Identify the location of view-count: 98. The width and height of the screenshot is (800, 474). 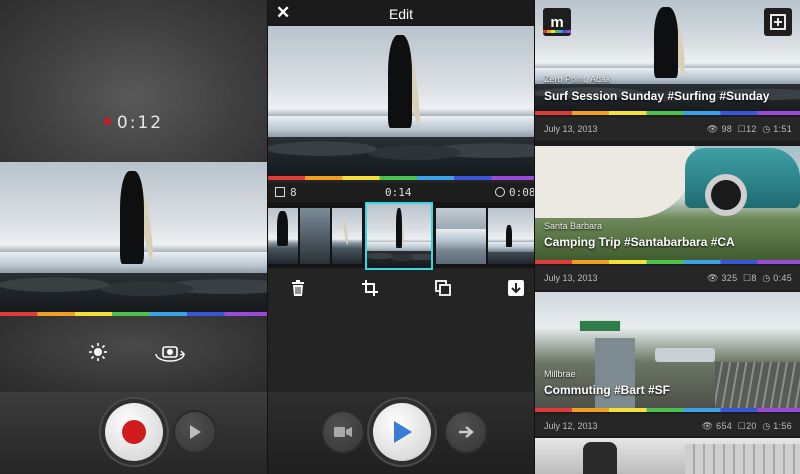
(727, 129).